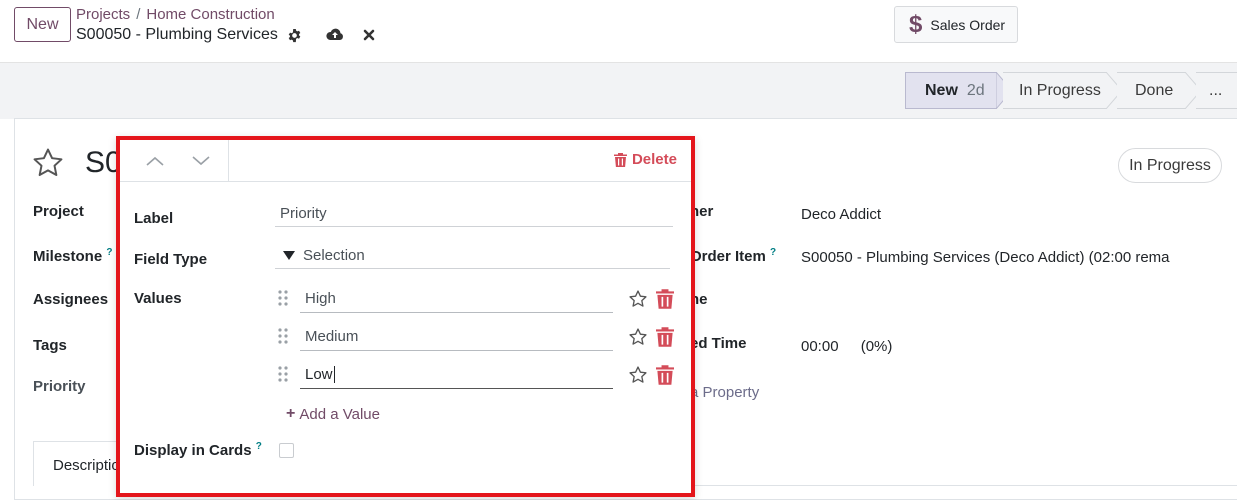 This screenshot has height=500, width=1237. I want to click on label-field-label: Label, so click(154, 218).